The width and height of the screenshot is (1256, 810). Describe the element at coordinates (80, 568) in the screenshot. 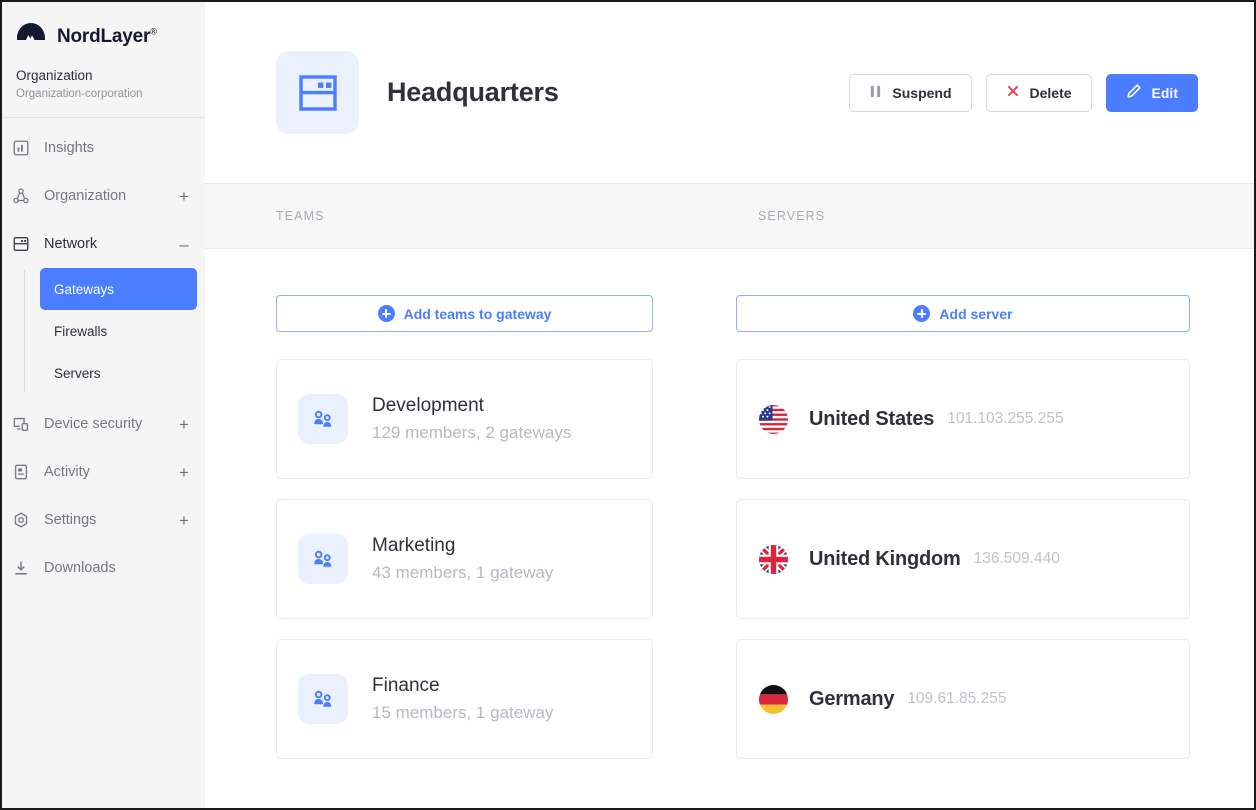

I see `sidebar-item-label: Downloads` at that location.